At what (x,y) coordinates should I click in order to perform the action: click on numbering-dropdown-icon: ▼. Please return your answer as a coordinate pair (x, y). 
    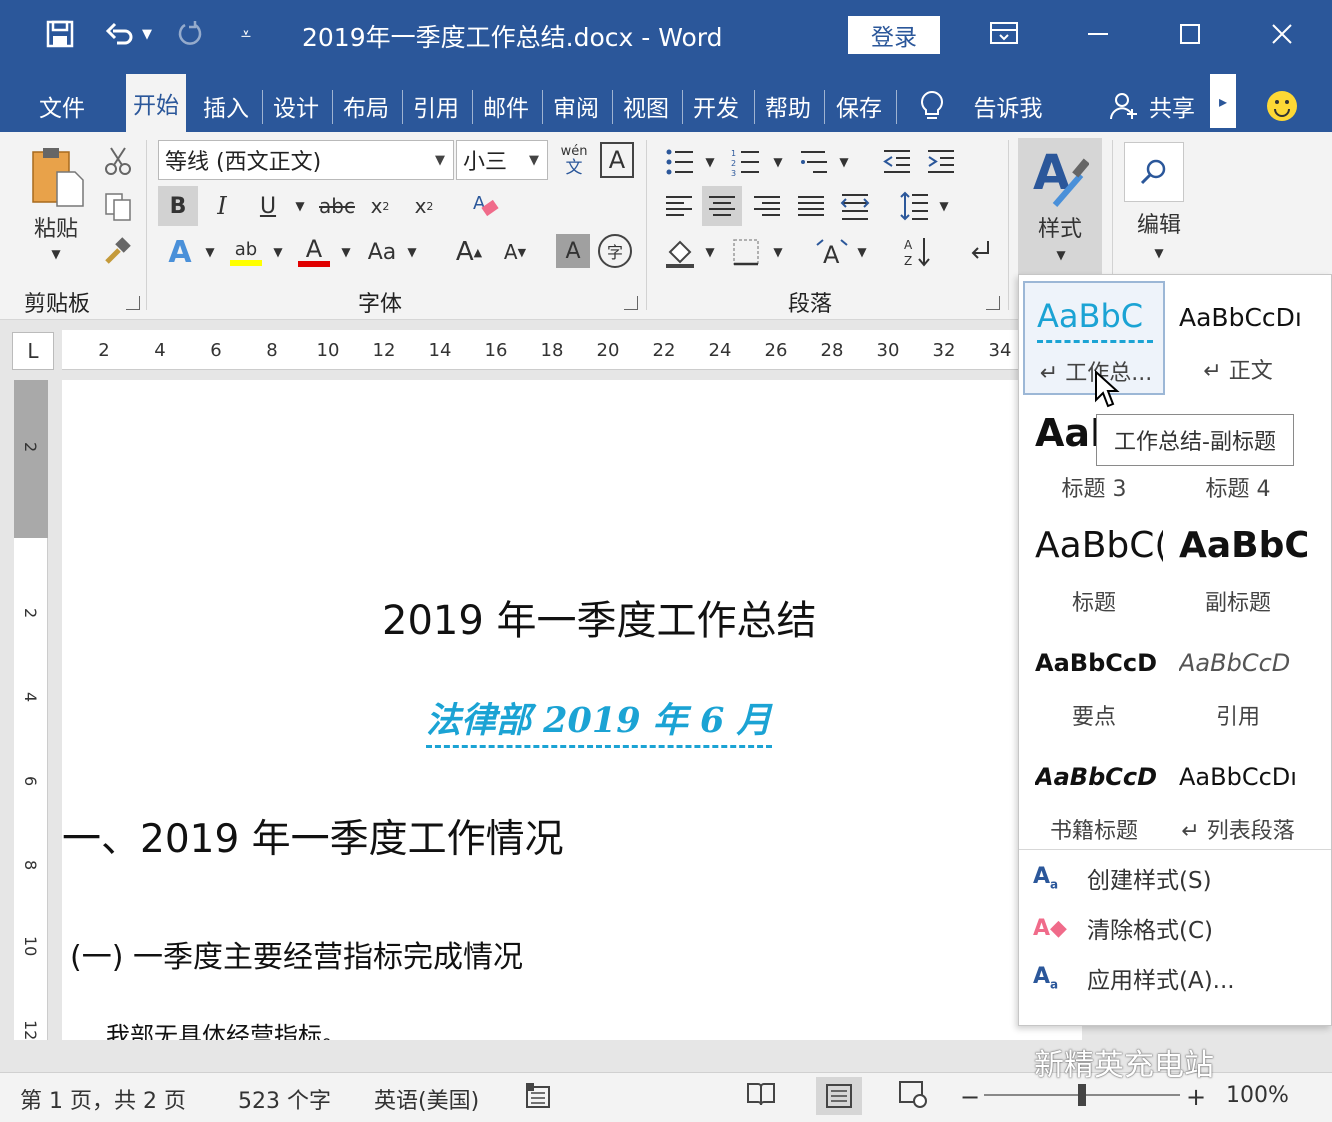
    Looking at the image, I should click on (778, 162).